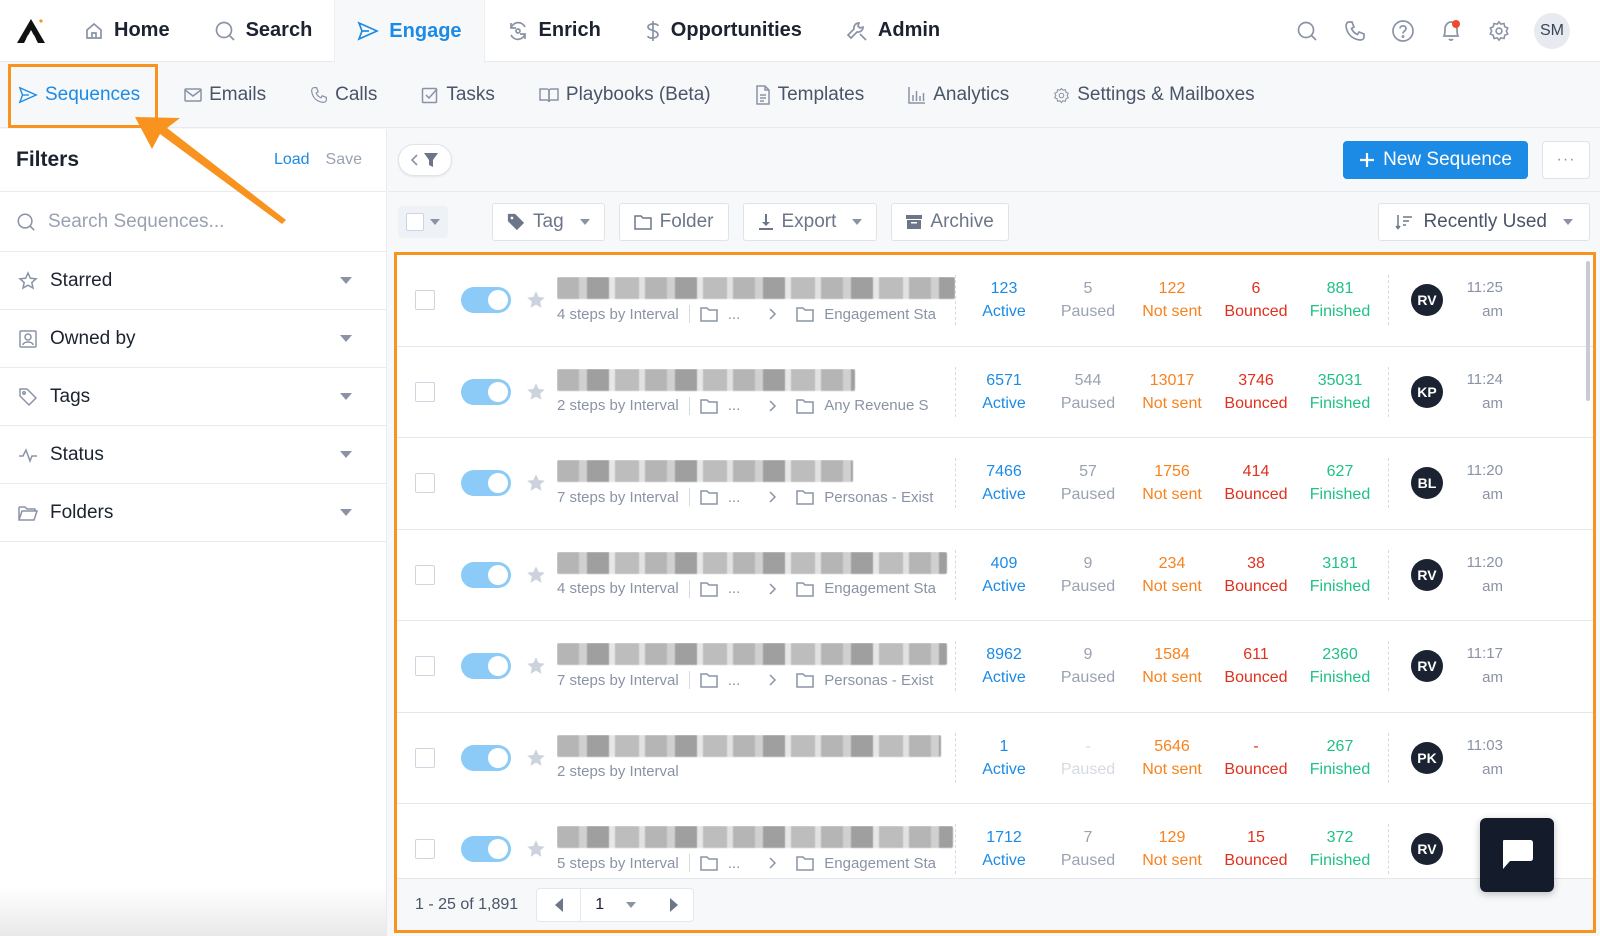 This screenshot has width=1600, height=936. What do you see at coordinates (1256, 483) in the screenshot?
I see `stat-bounced: 414 Bounced` at bounding box center [1256, 483].